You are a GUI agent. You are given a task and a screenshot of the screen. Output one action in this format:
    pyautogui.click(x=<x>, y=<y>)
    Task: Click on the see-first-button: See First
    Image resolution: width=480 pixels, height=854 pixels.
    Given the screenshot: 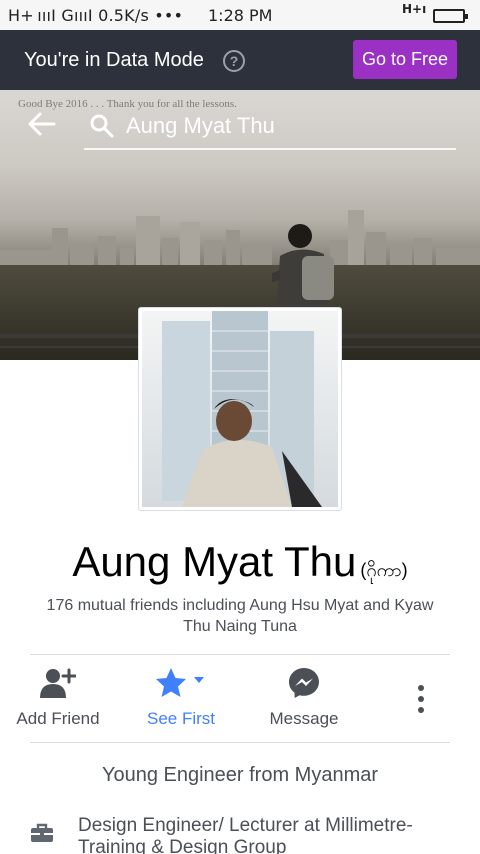 What is the action you would take?
    pyautogui.click(x=181, y=697)
    